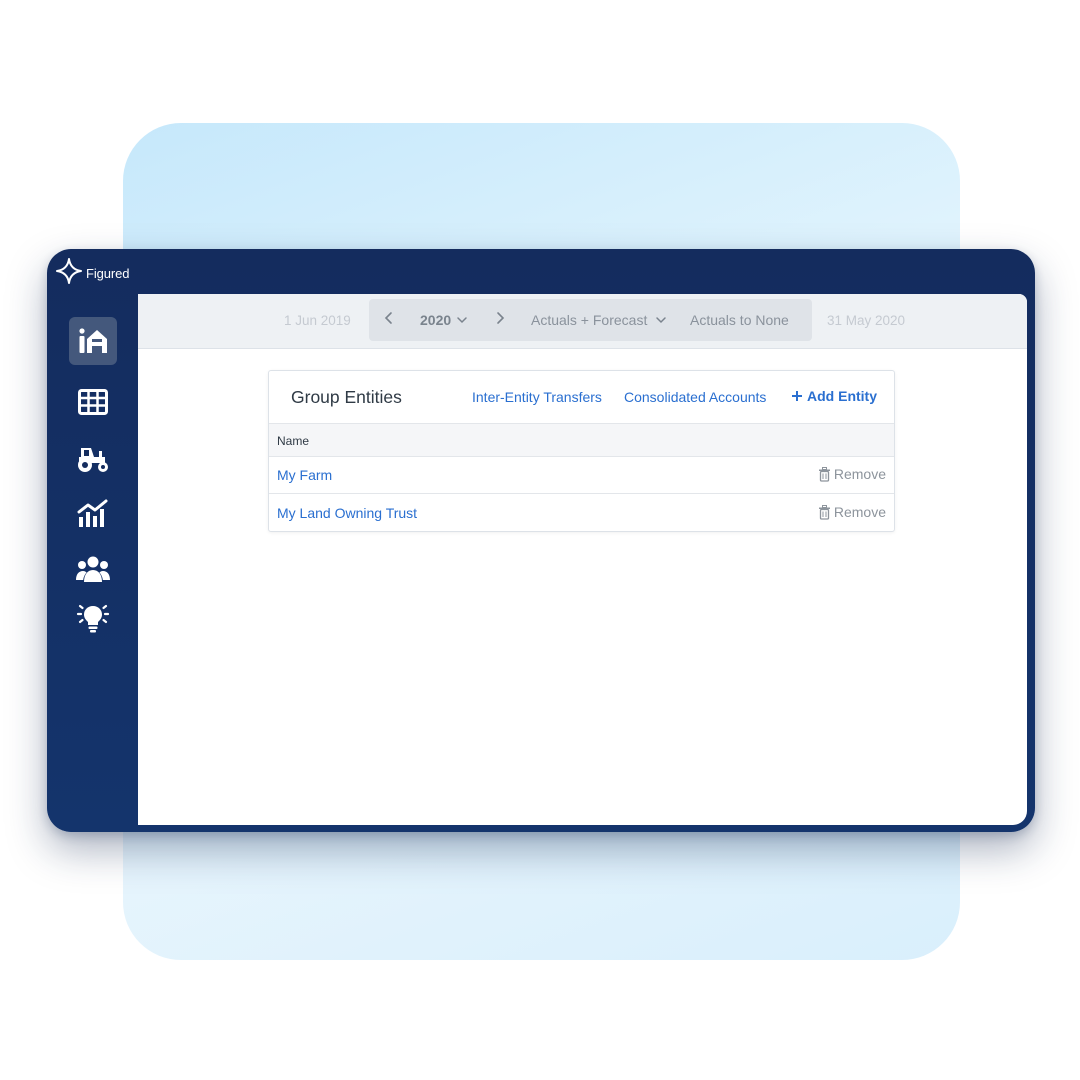 This screenshot has width=1080, height=1080. Describe the element at coordinates (581, 475) in the screenshot. I see `table-row: My Farm Remove` at that location.